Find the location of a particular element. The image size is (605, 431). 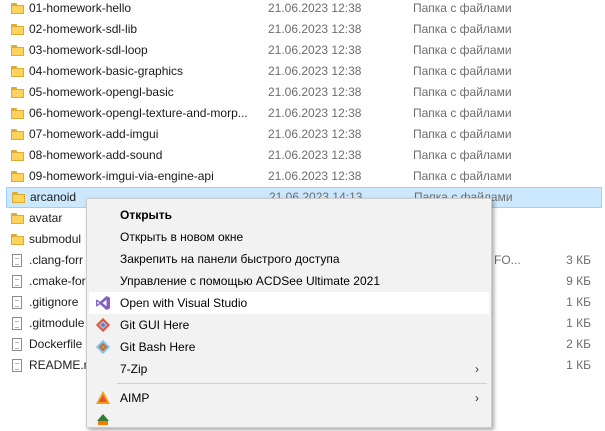

menu-item-label: 7-Zip is located at coordinates (134, 369).